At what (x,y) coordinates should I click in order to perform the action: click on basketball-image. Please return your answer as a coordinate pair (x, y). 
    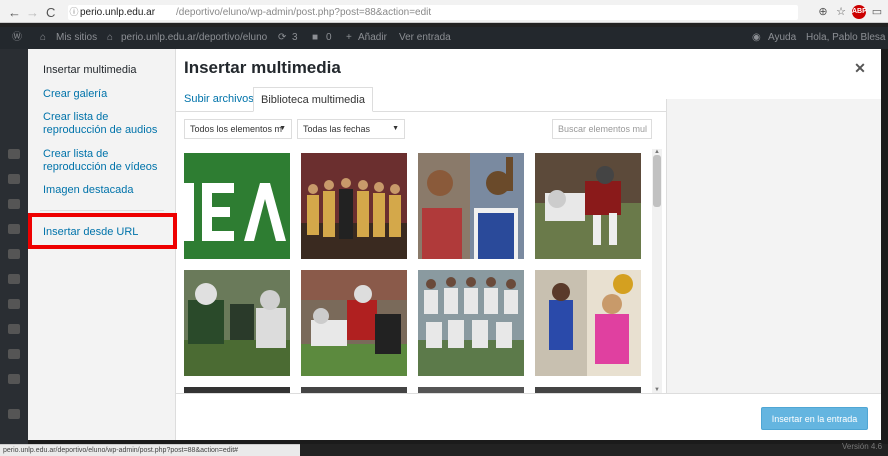
    Looking at the image, I should click on (471, 206).